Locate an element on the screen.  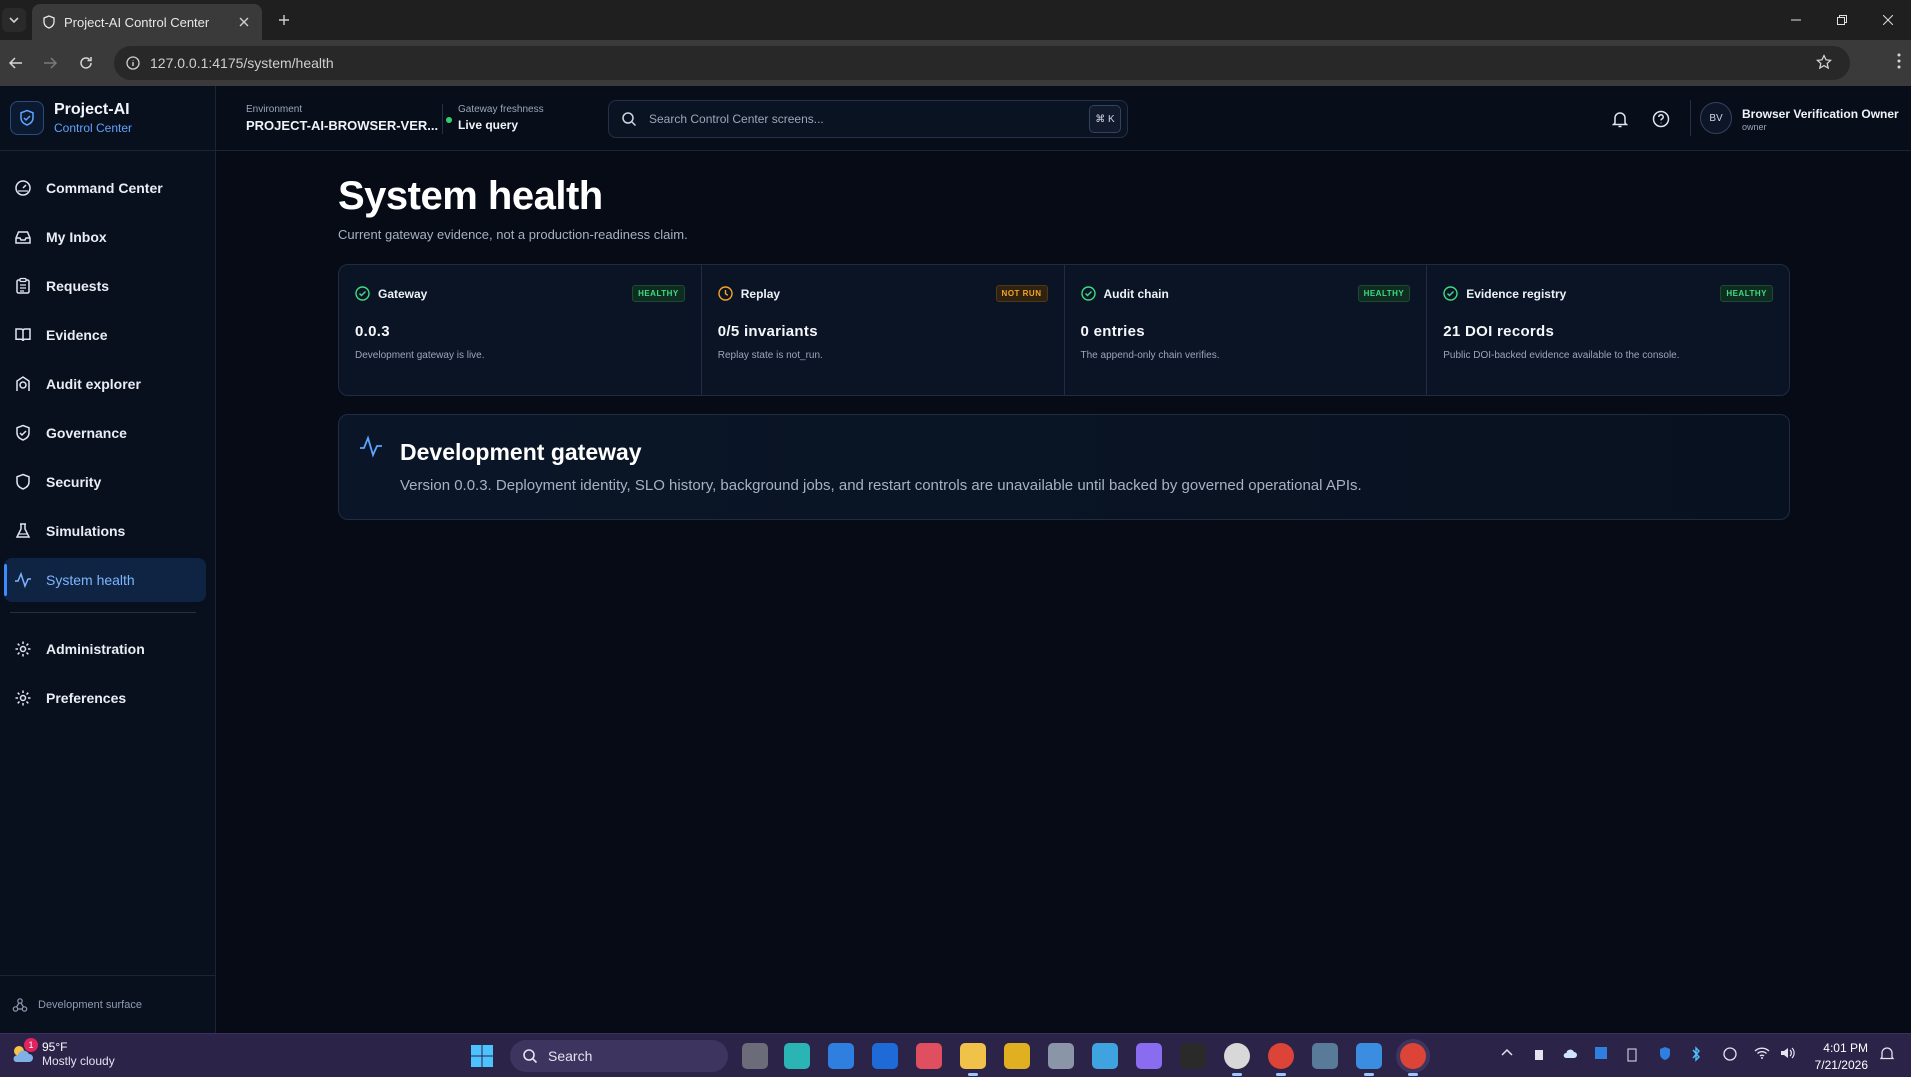
cloud-icon is located at coordinates (1571, 1055).